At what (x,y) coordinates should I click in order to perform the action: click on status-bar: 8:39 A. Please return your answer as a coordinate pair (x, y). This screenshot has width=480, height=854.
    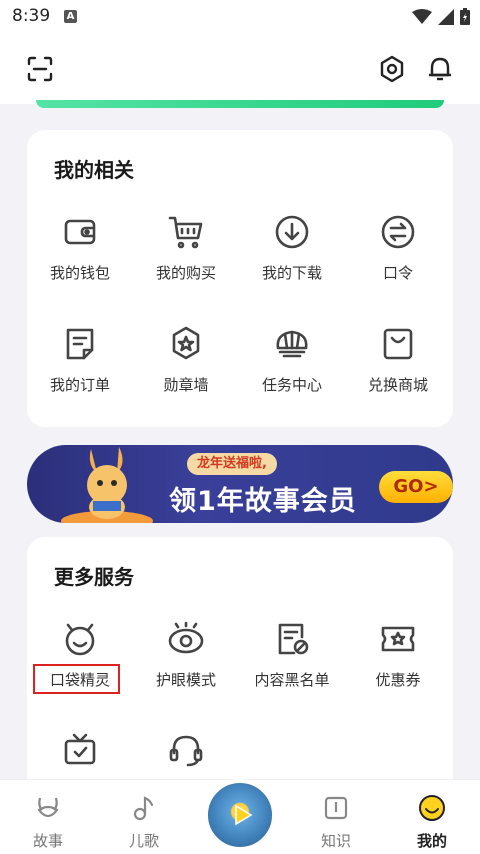
    Looking at the image, I should click on (240, 17).